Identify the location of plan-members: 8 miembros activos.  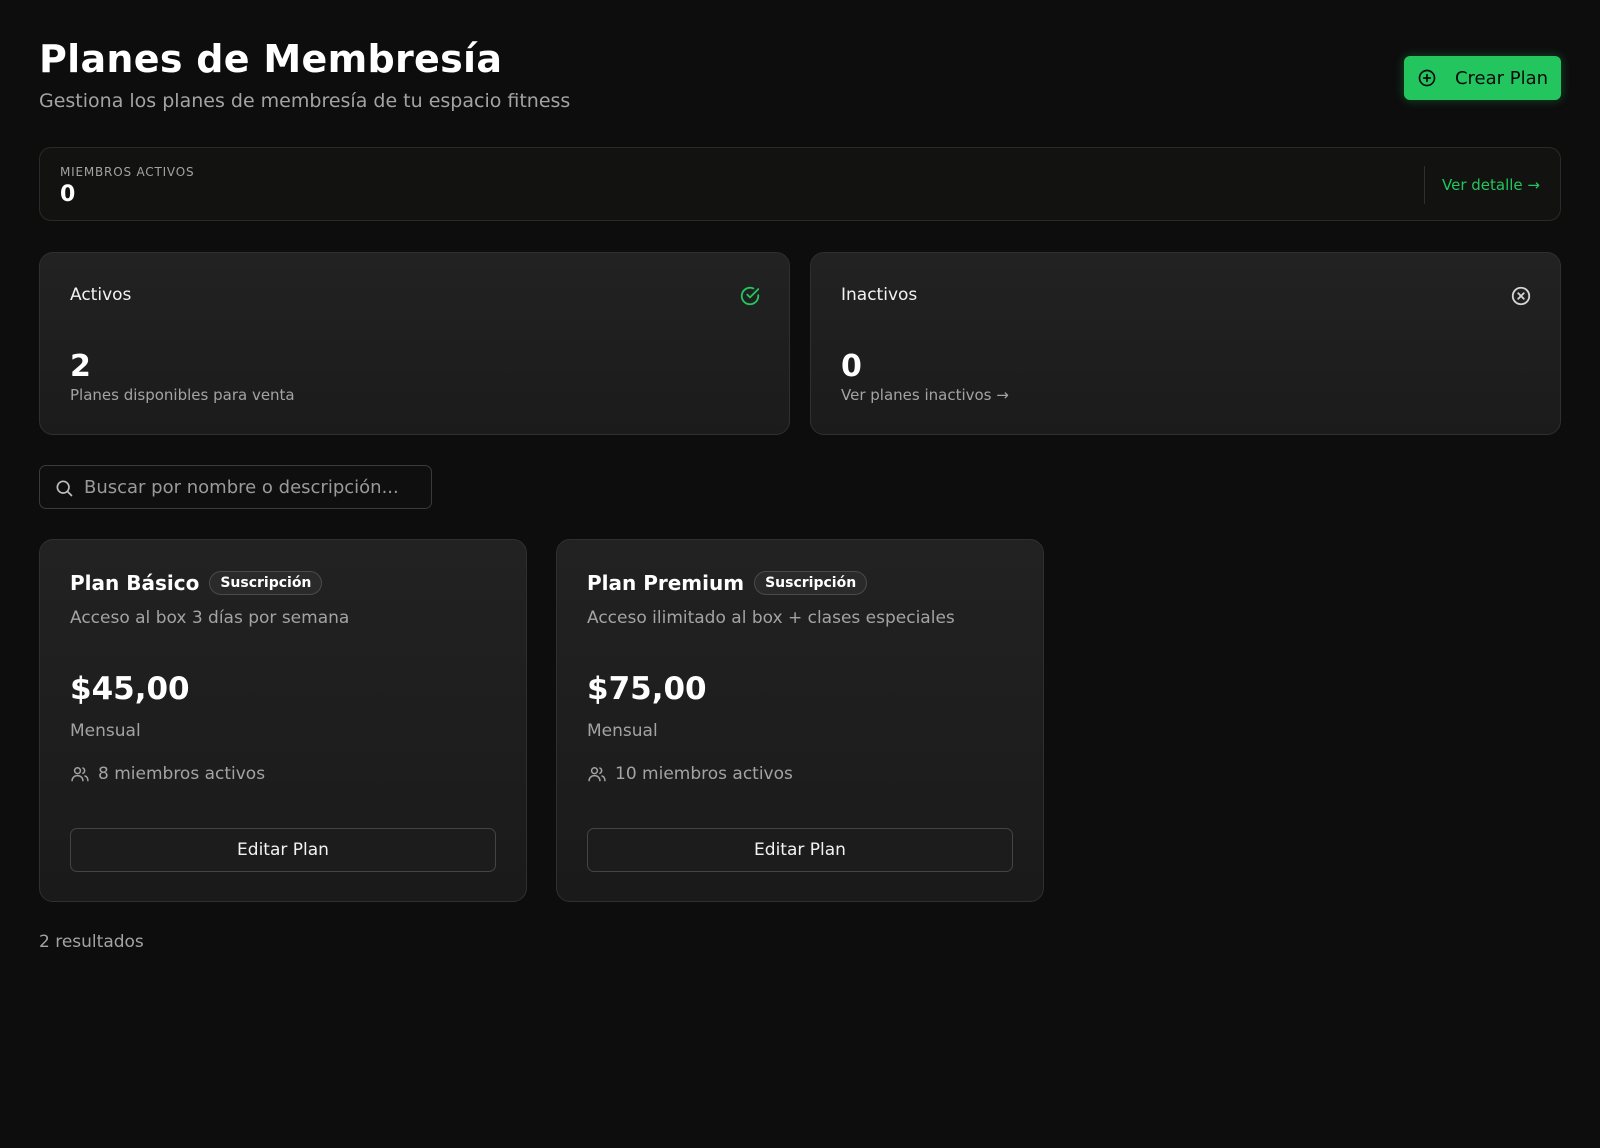
(167, 774).